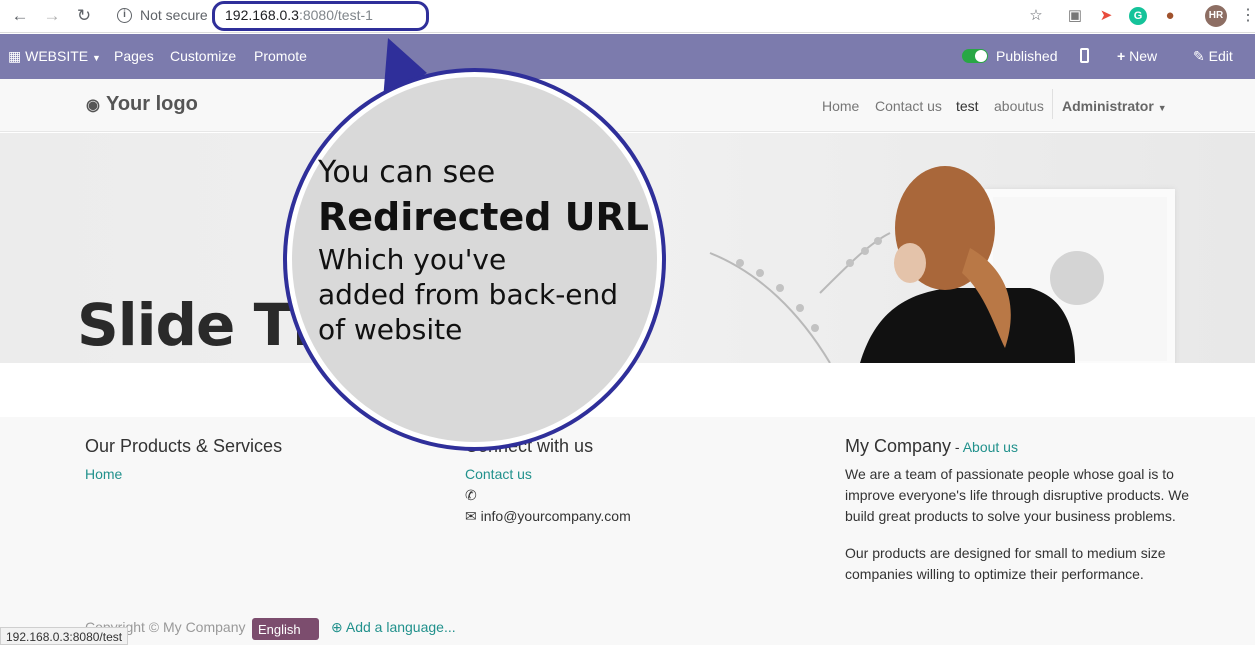 The width and height of the screenshot is (1255, 645). What do you see at coordinates (84, 16) in the screenshot?
I see `reload-icon: ↻` at bounding box center [84, 16].